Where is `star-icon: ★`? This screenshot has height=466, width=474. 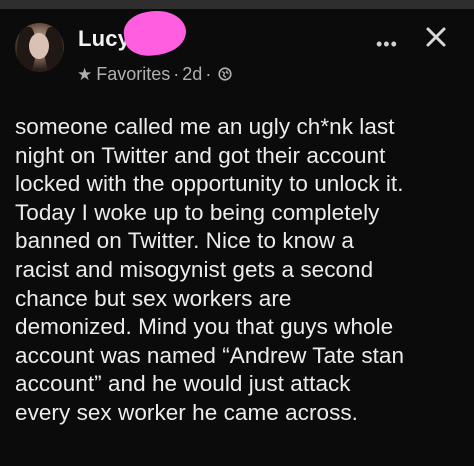 star-icon: ★ is located at coordinates (85, 74).